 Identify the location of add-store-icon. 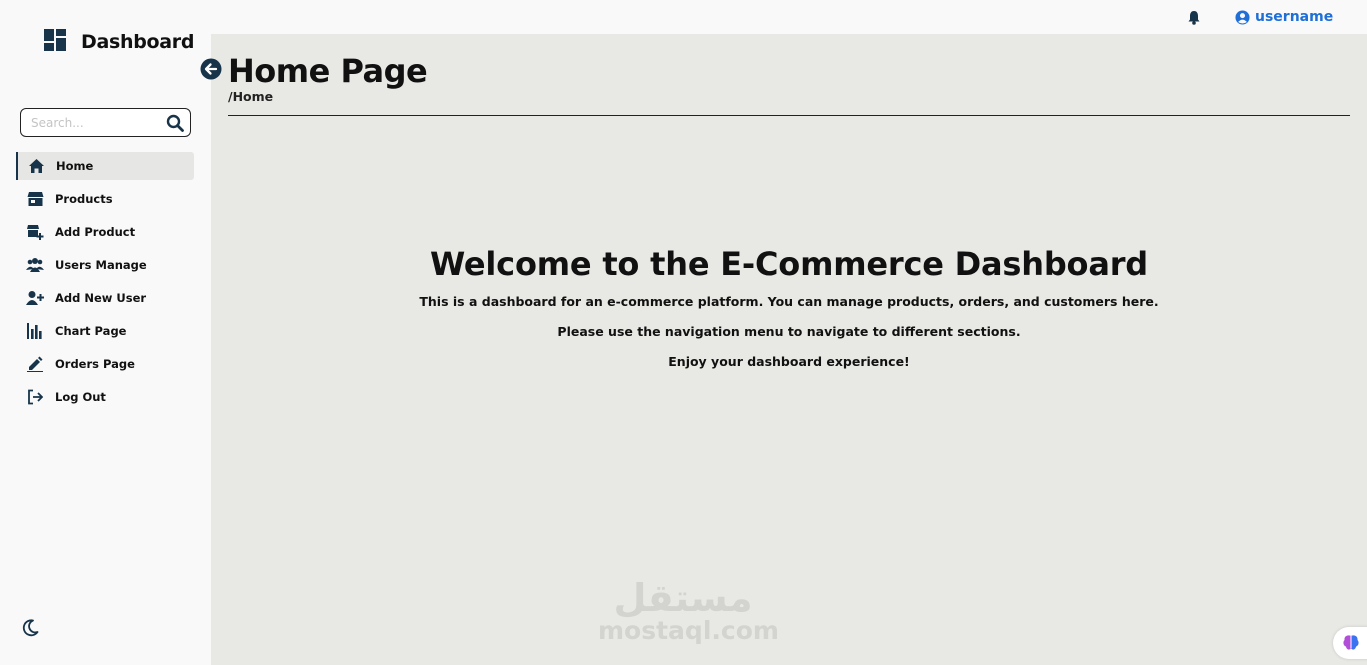
(35, 232).